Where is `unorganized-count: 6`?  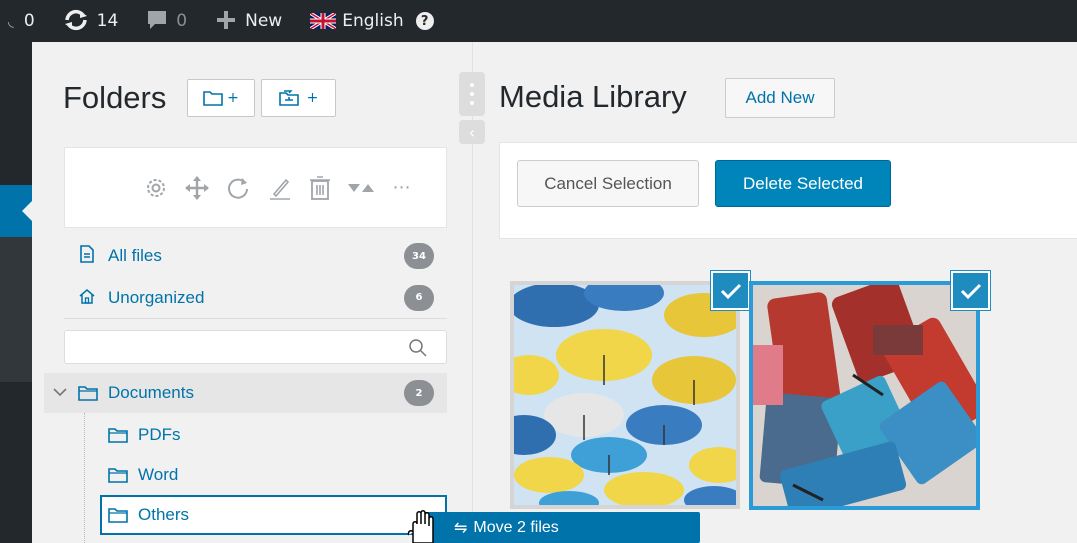
unorganized-count: 6 is located at coordinates (419, 297).